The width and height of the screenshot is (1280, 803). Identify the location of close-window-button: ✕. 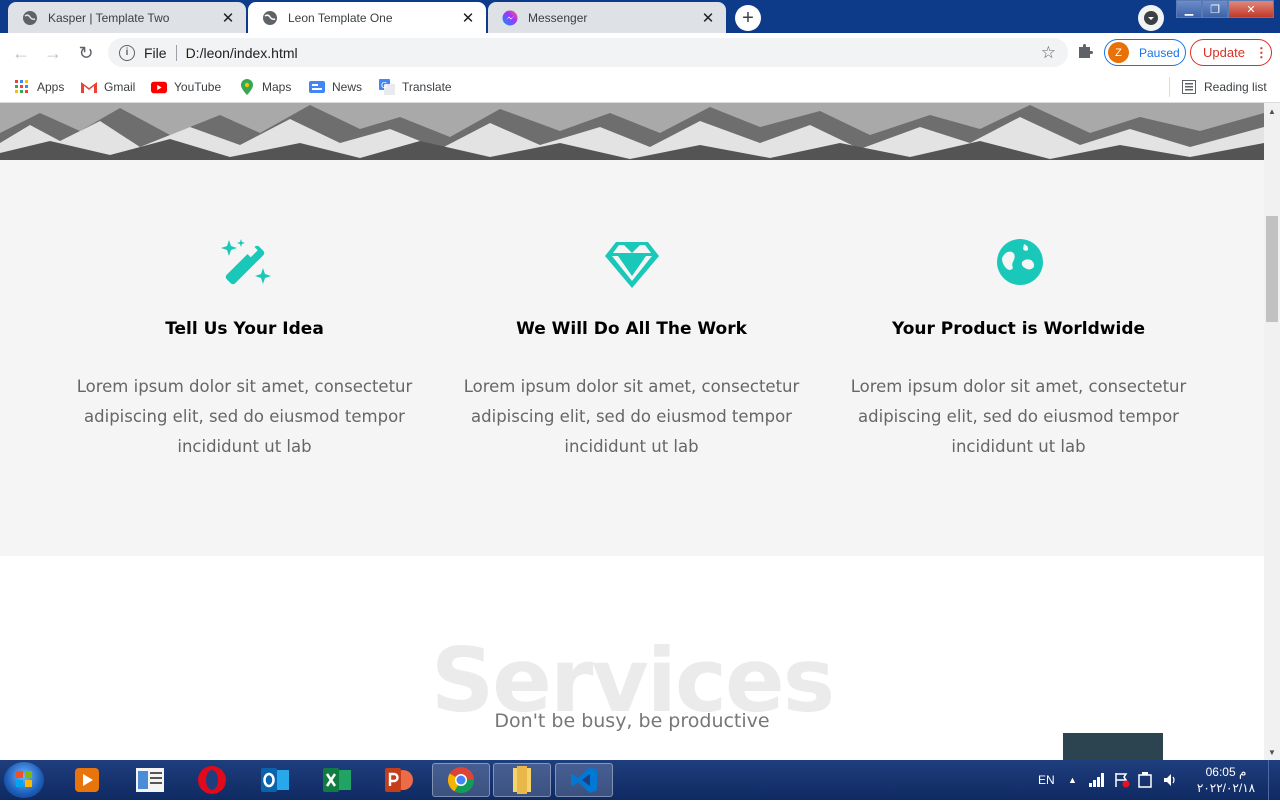
(1251, 9).